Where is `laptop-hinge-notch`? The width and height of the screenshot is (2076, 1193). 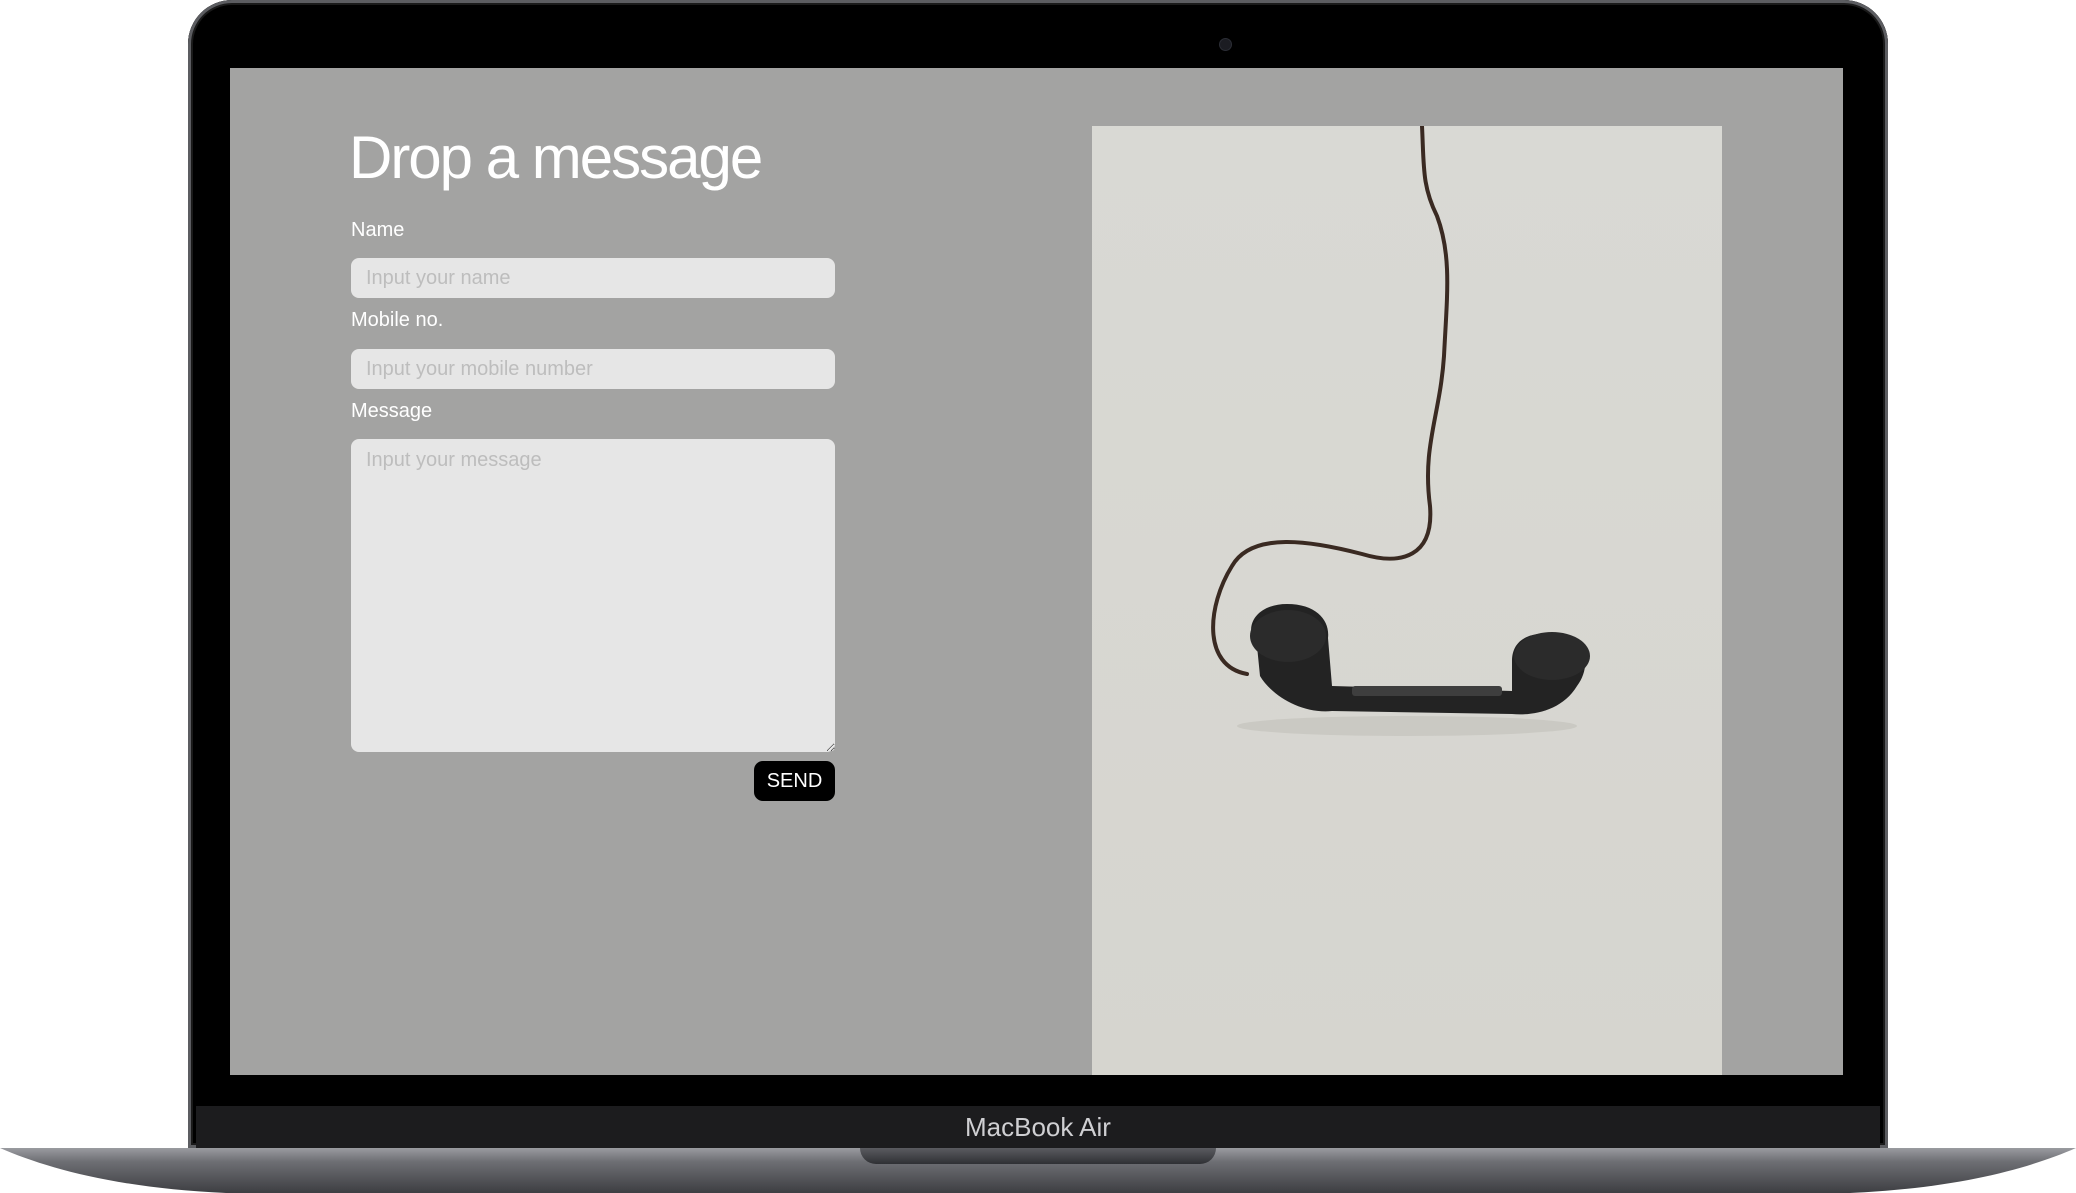 laptop-hinge-notch is located at coordinates (1038, 1156).